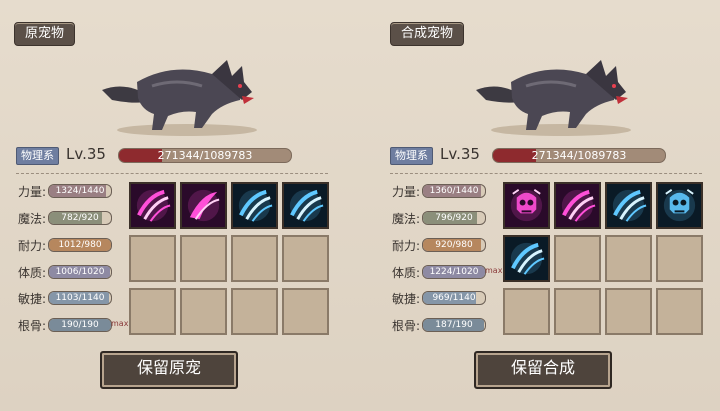 The width and height of the screenshot is (720, 411). What do you see at coordinates (203, 205) in the screenshot?
I see `pink-slash-skill-icon` at bounding box center [203, 205].